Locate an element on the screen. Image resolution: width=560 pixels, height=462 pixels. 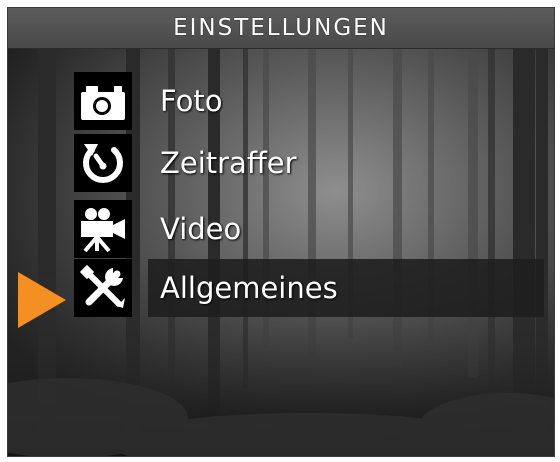
menu-item-label-wrap: Foto is located at coordinates (346, 101).